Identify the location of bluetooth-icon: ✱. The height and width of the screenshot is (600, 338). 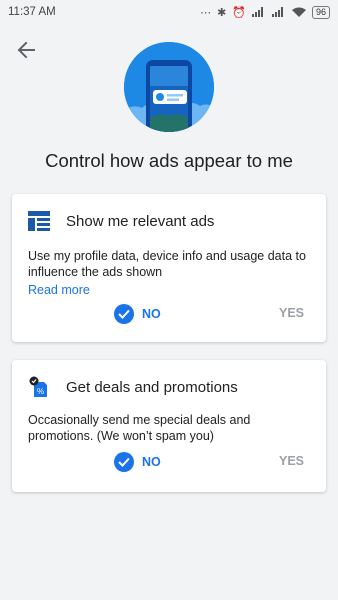
(222, 12).